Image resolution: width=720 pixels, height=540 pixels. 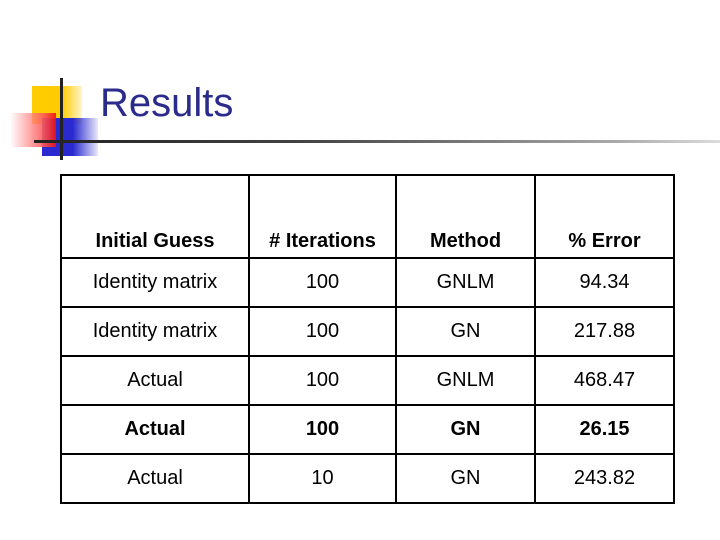 I want to click on title-underline-rule, so click(x=377, y=141).